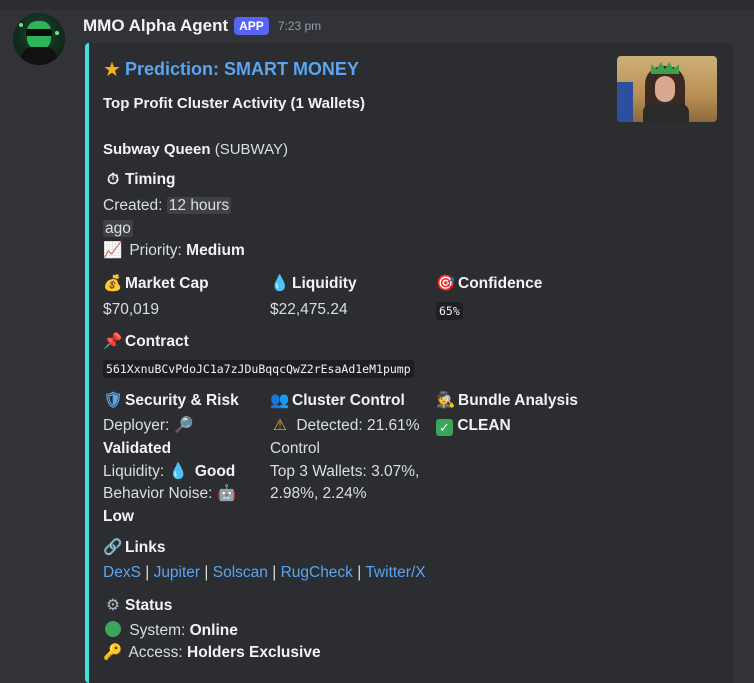 The height and width of the screenshot is (683, 754). I want to click on sec-liquidity-line: Liquidity: 💧 Good, so click(169, 472).